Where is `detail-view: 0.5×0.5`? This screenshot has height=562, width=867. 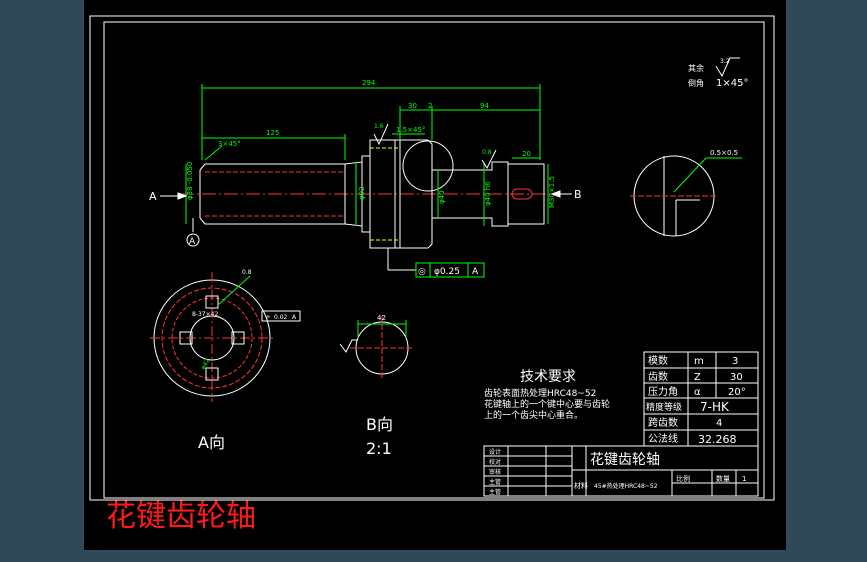 detail-view: 0.5×0.5 is located at coordinates (686, 193).